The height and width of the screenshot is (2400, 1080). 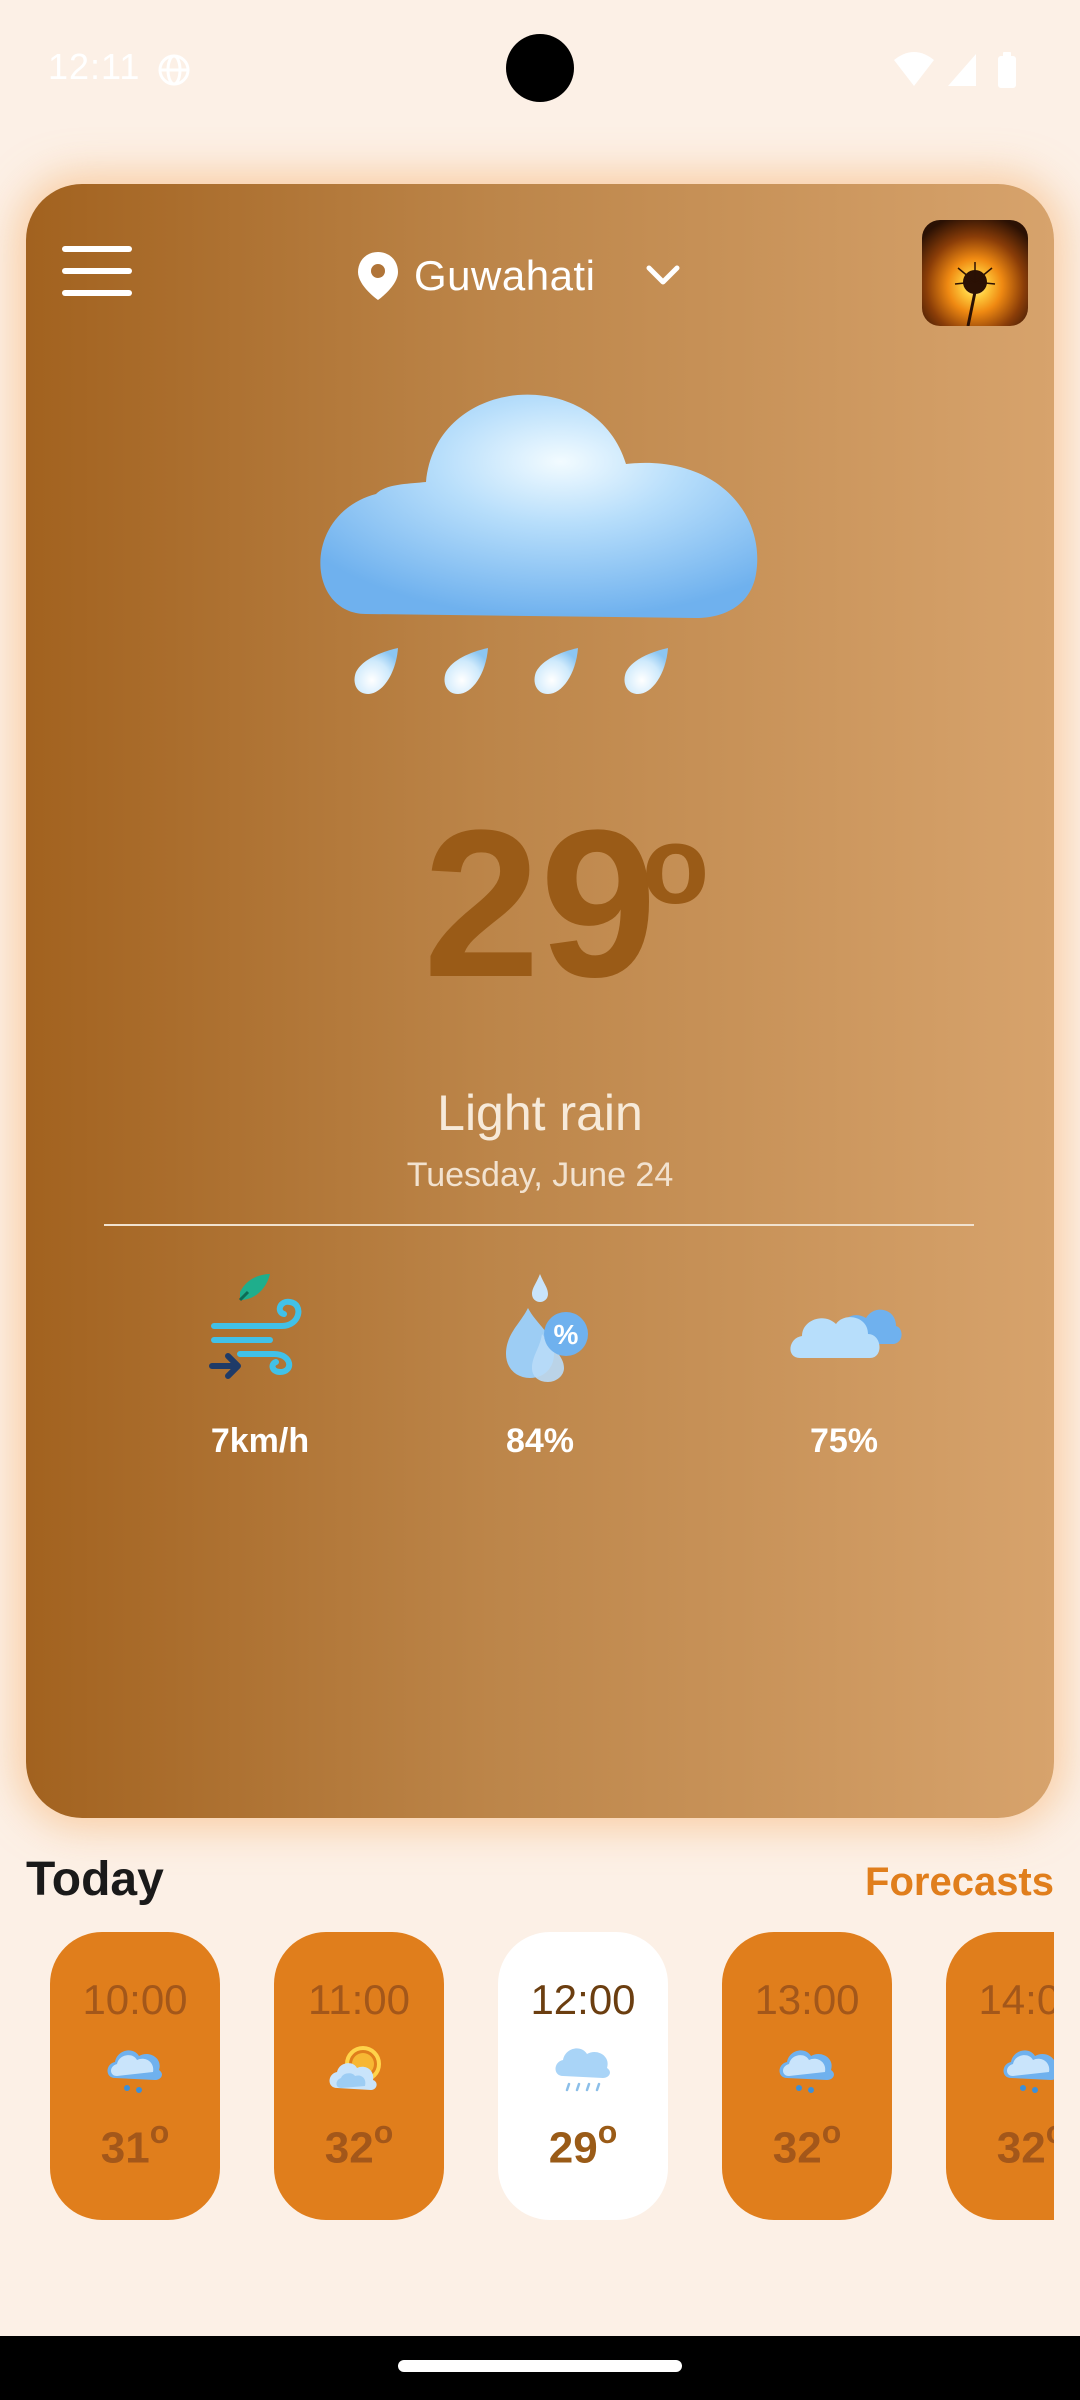 I want to click on humidity-icon: %, so click(x=547, y=1328).